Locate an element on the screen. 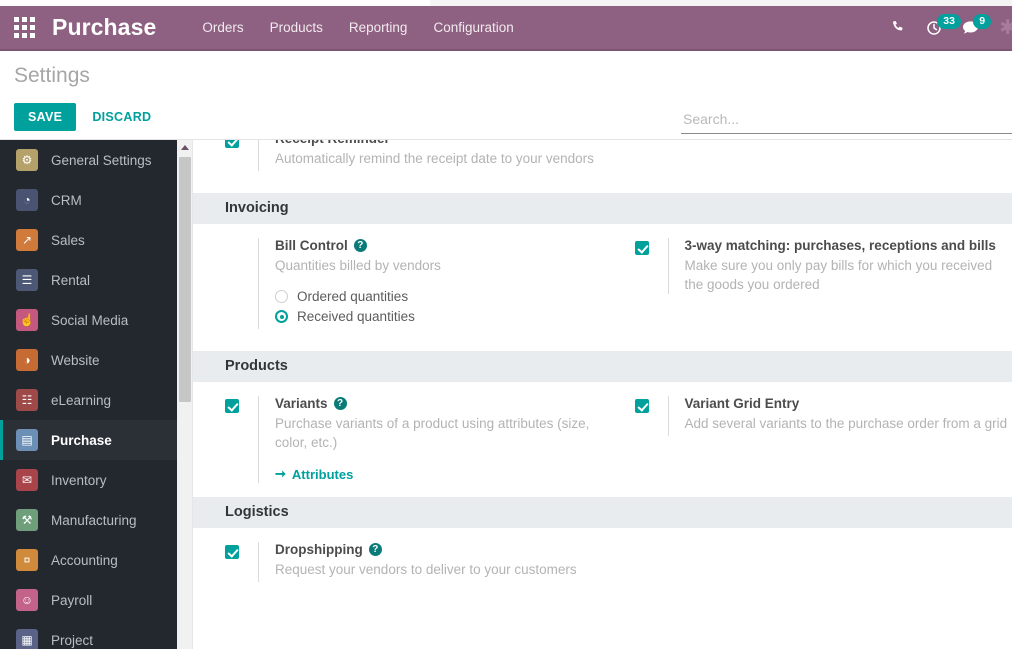  sidebar-item-label: Inventory is located at coordinates (79, 480).